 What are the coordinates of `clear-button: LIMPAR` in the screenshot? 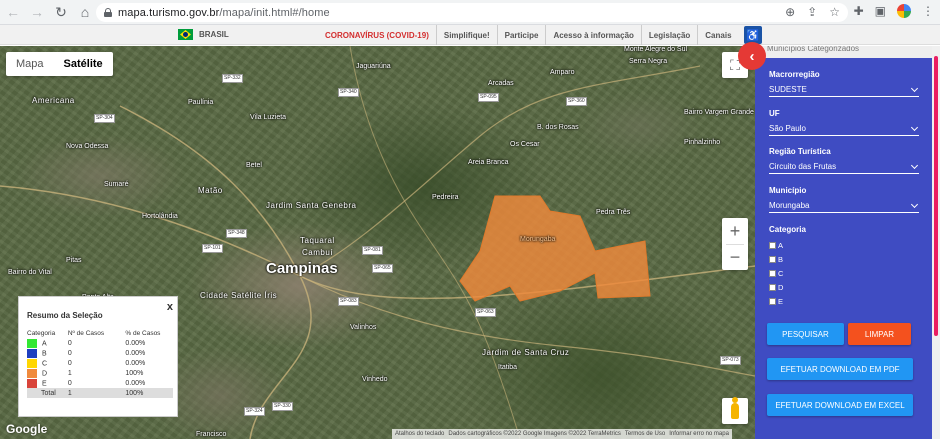 It's located at (879, 334).